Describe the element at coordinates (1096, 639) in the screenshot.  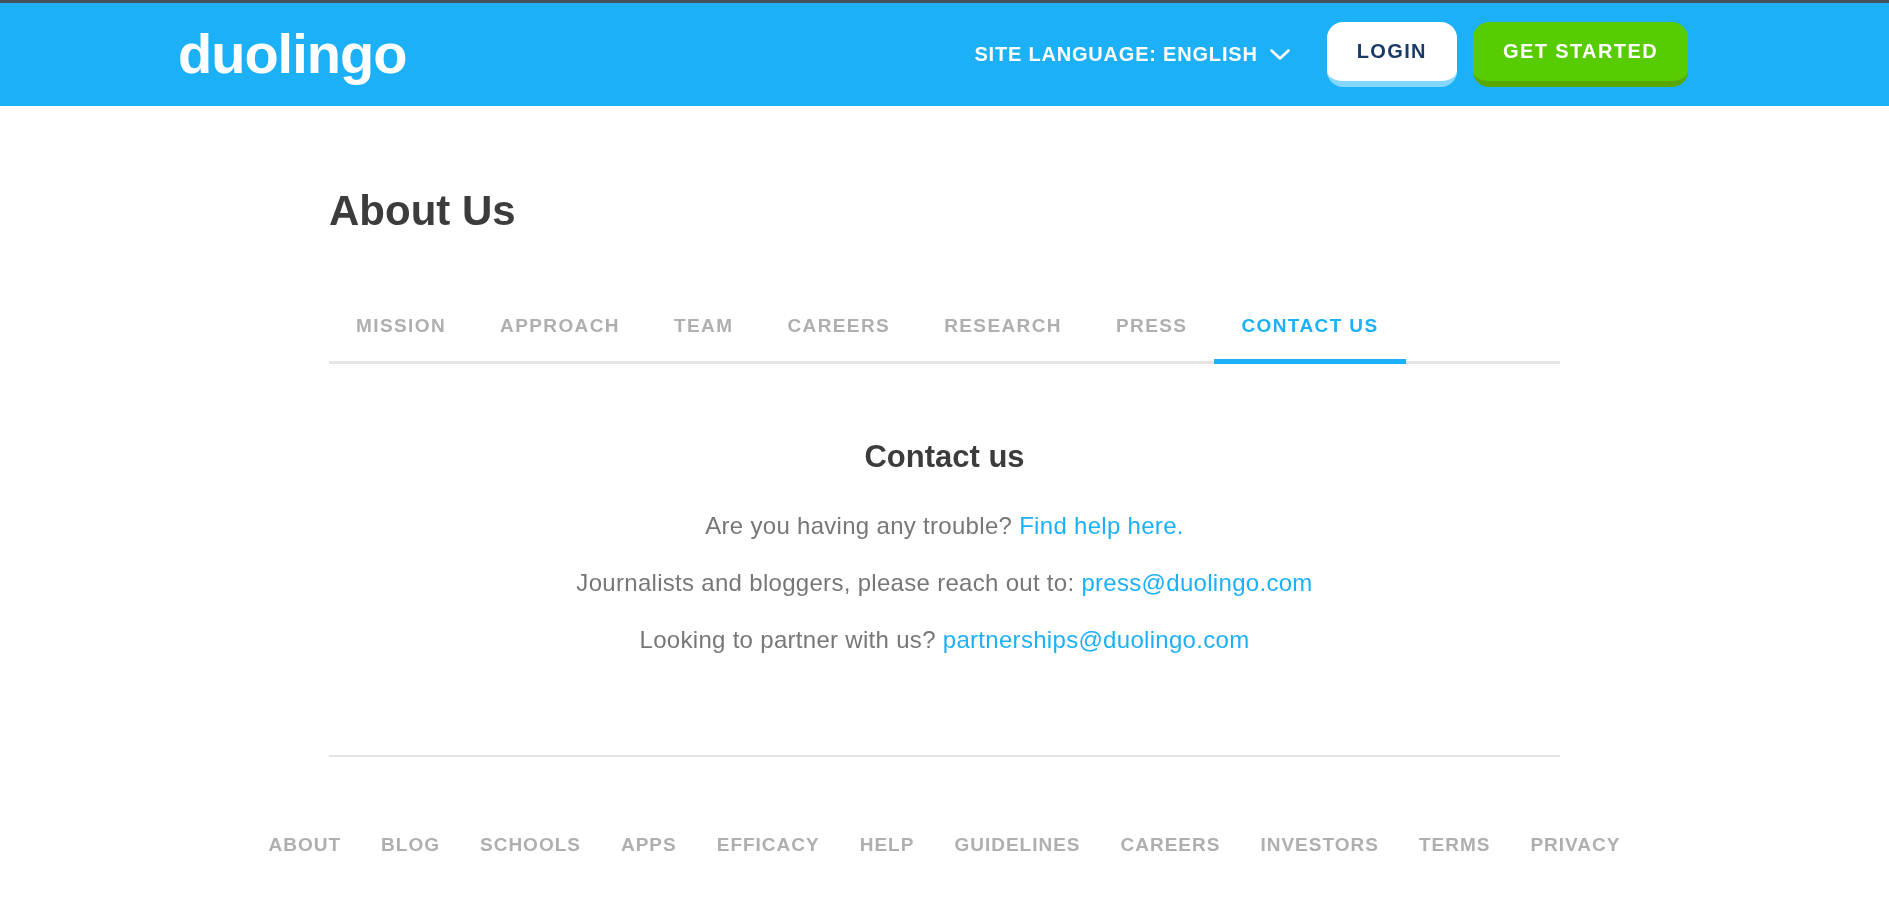
I see `contact-link: partnerships@duolingo.com` at that location.